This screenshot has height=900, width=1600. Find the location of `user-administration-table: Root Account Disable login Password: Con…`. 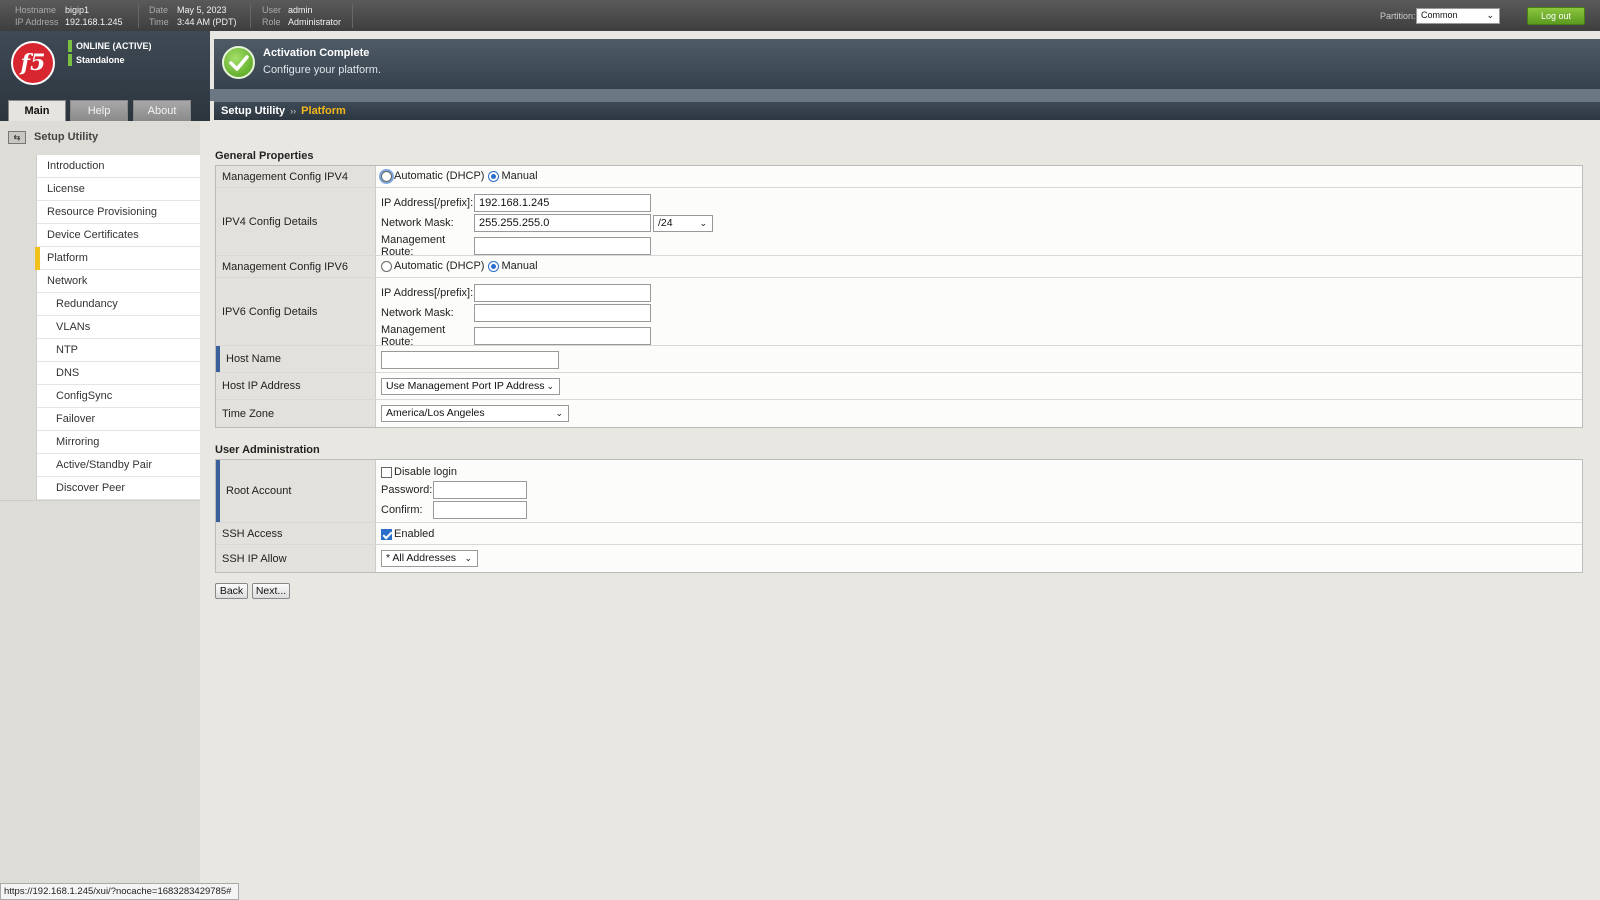

user-administration-table: Root Account Disable login Password: Con… is located at coordinates (899, 516).